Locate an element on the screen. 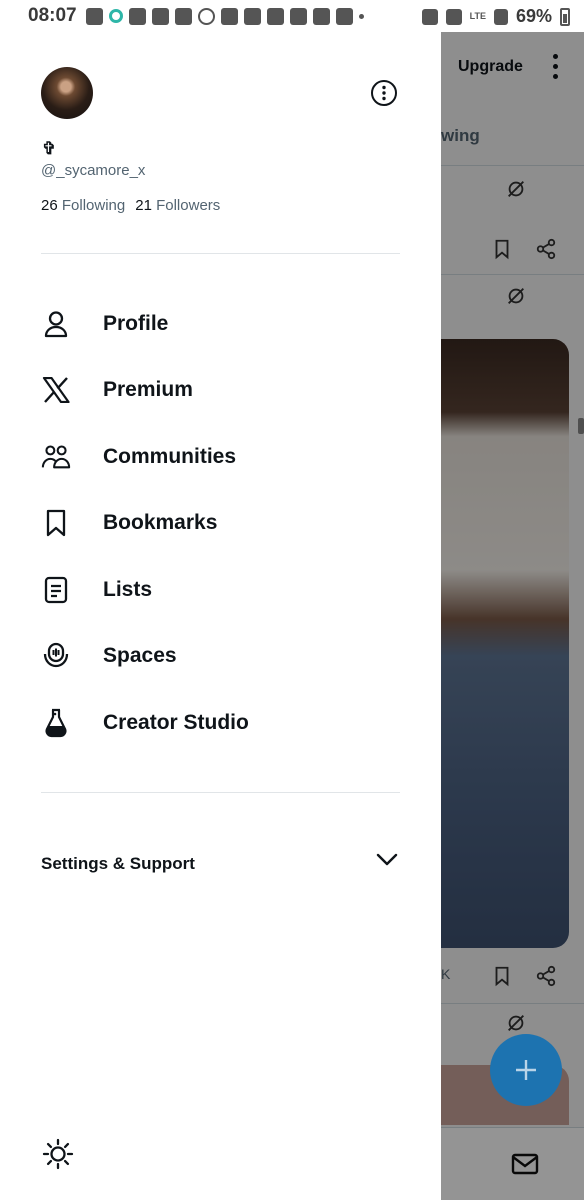  menu-item-communities: Communities is located at coordinates (231, 457).